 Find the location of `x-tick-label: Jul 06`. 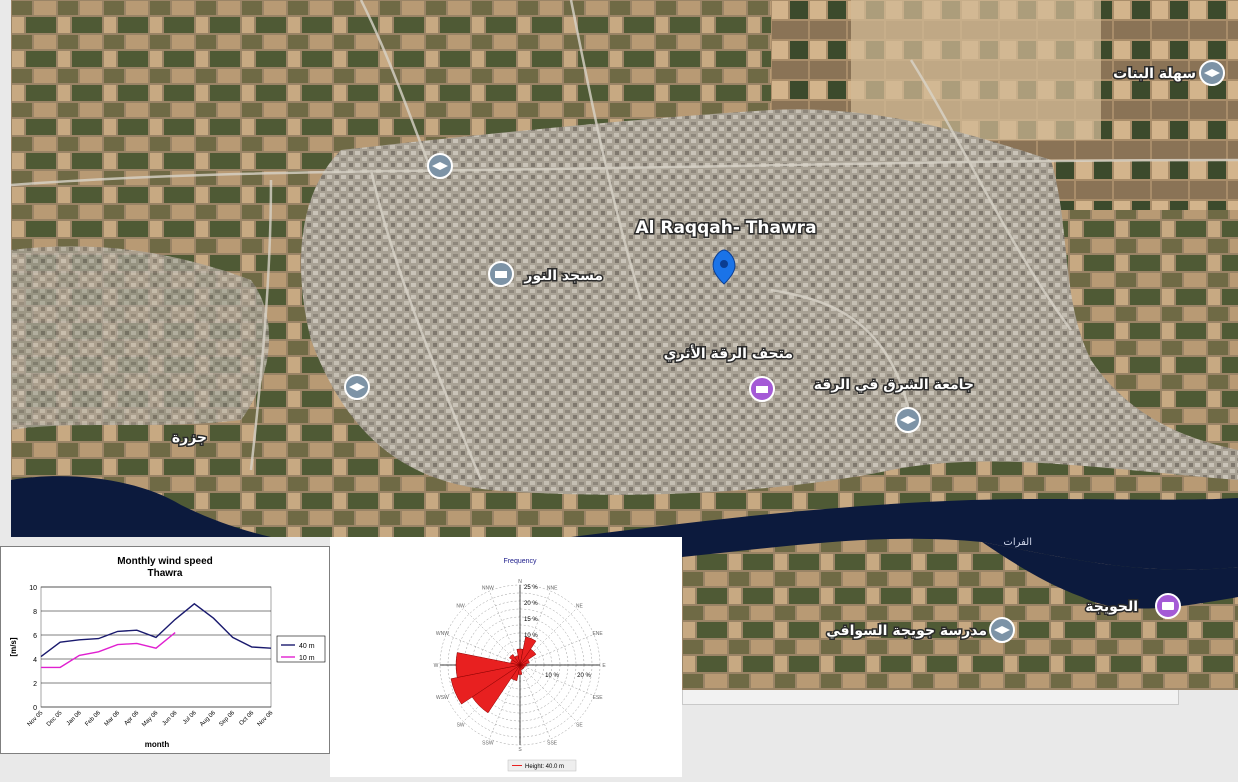

x-tick-label: Jul 06 is located at coordinates (190, 718).